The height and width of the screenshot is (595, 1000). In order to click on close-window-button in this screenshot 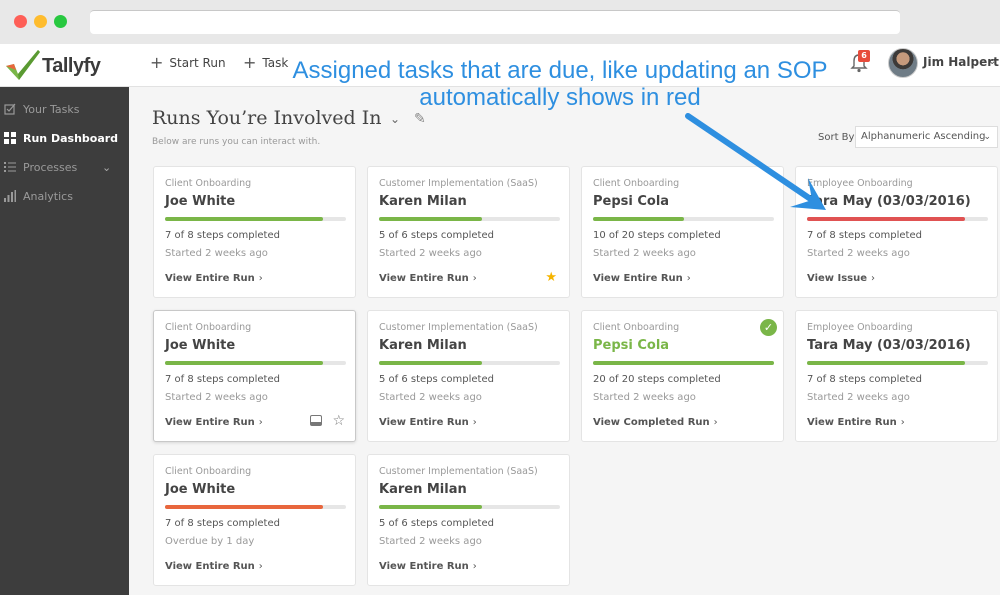, I will do `click(20, 21)`.